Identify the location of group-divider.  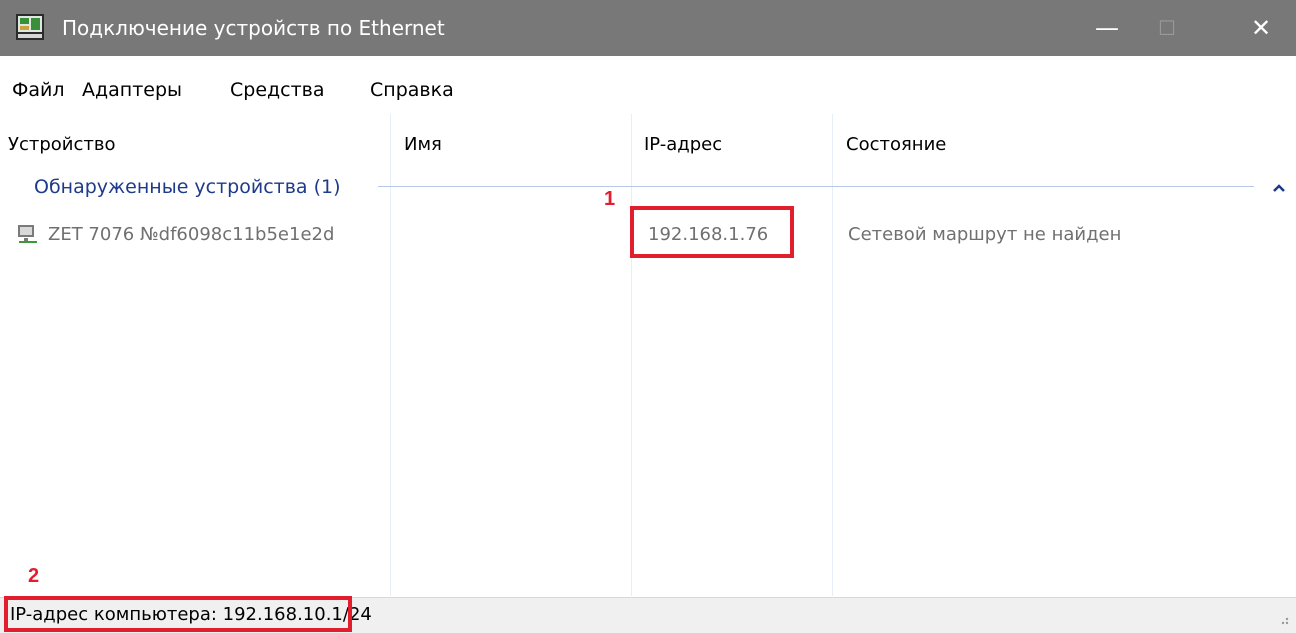
(816, 186).